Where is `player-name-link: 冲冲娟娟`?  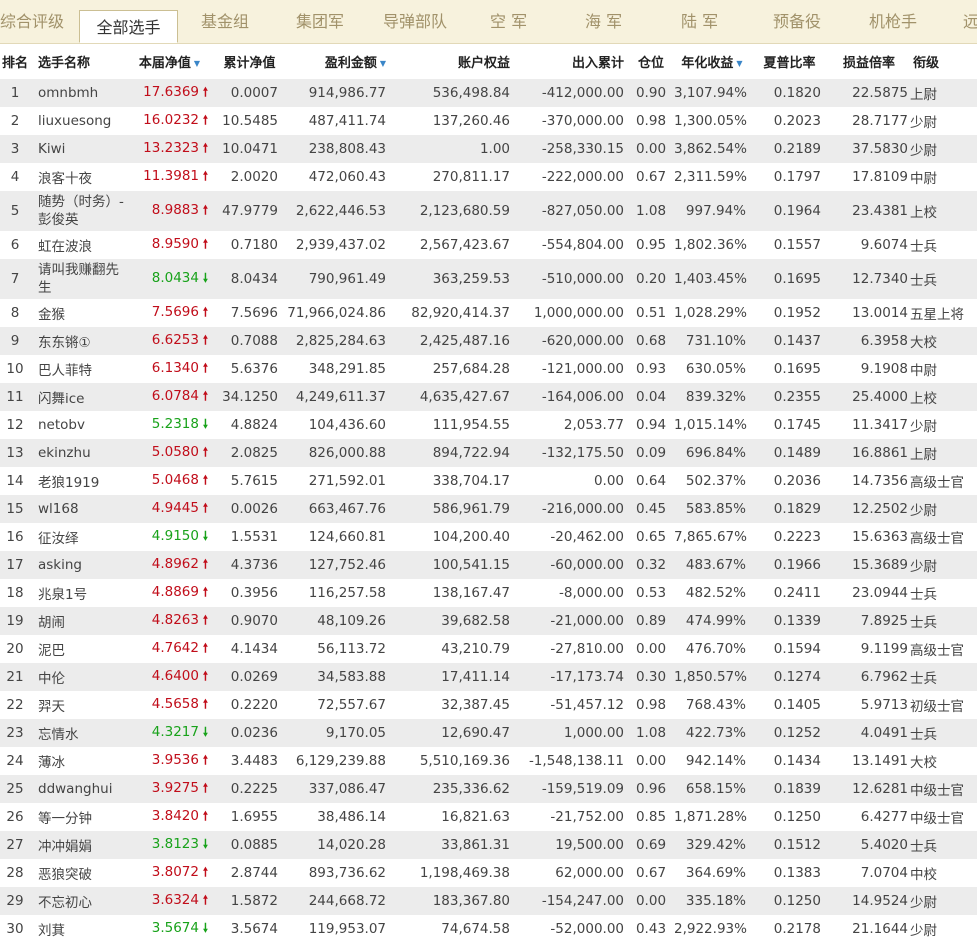 player-name-link: 冲冲娟娟 is located at coordinates (78, 845).